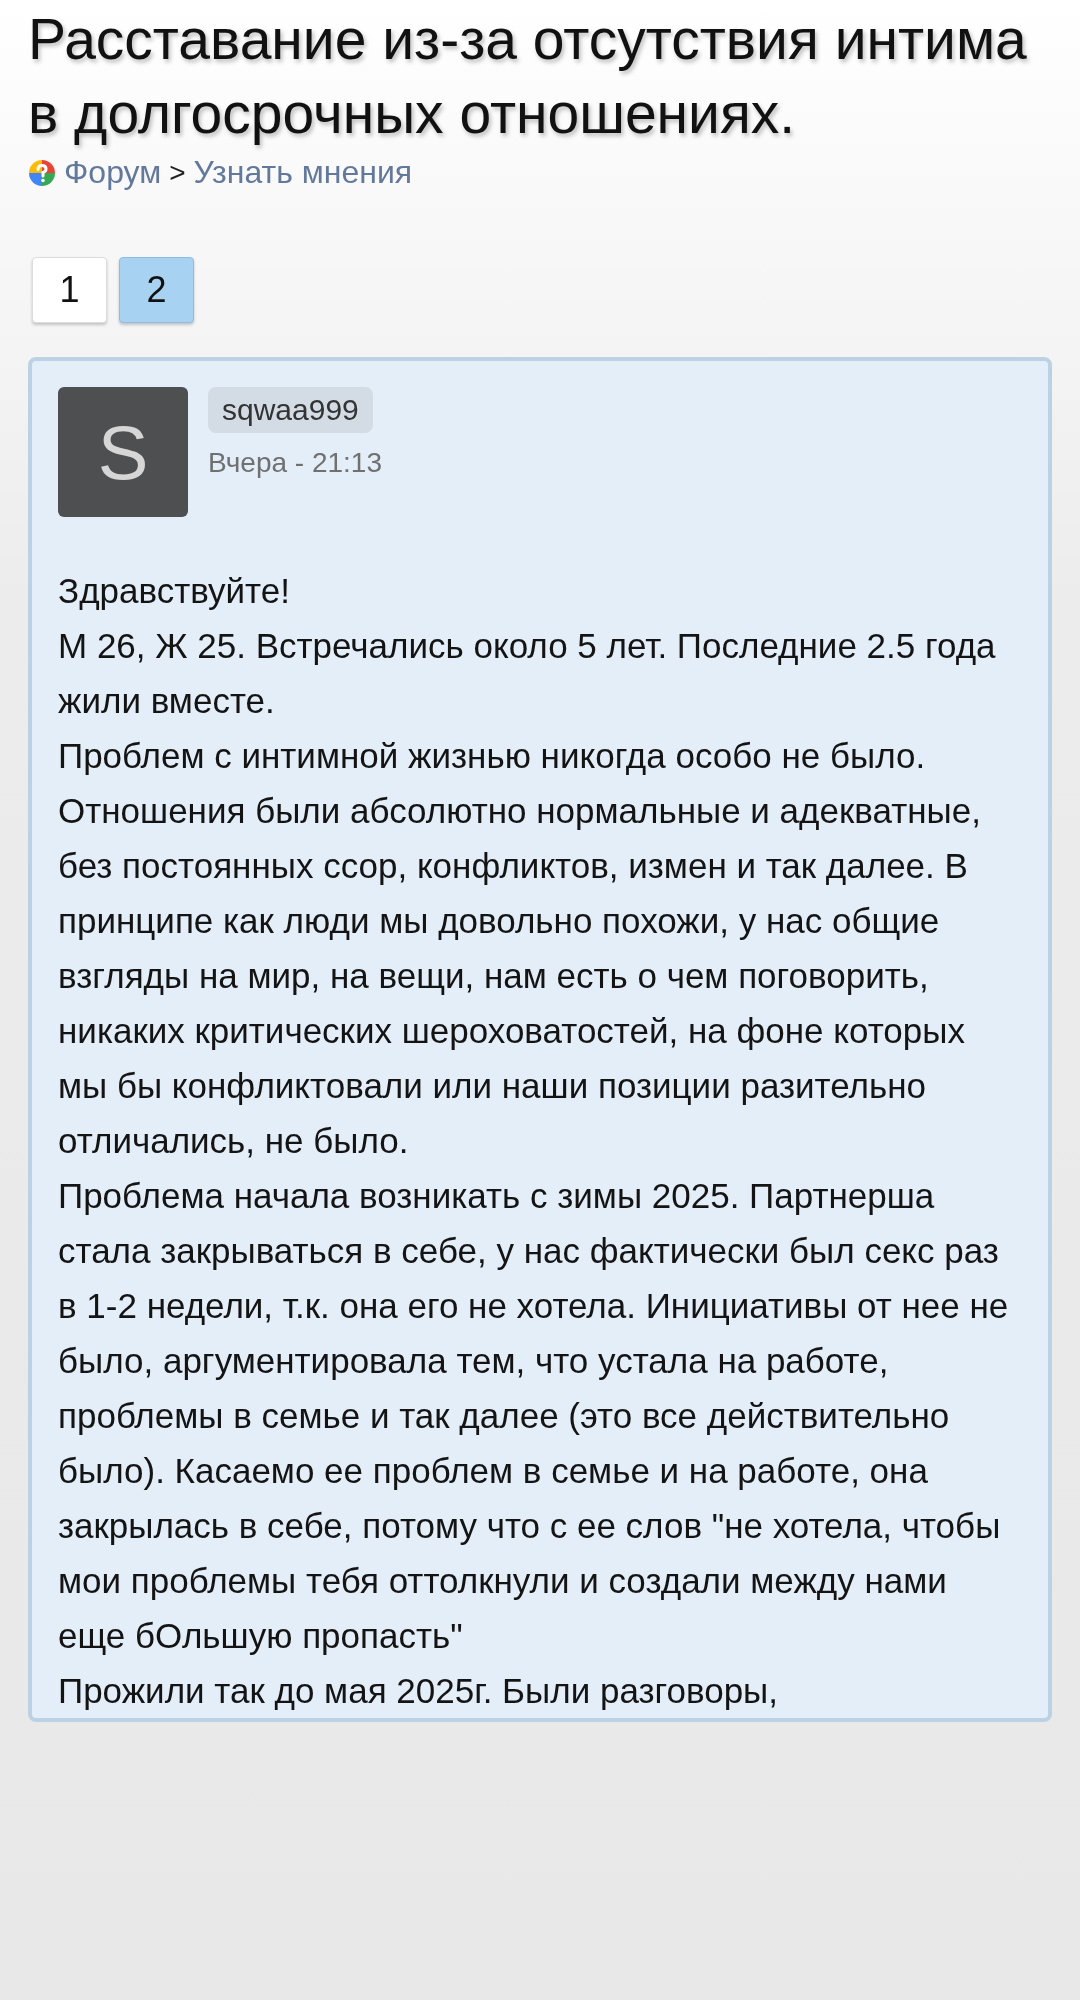  What do you see at coordinates (69, 290) in the screenshot?
I see `page-button: 1` at bounding box center [69, 290].